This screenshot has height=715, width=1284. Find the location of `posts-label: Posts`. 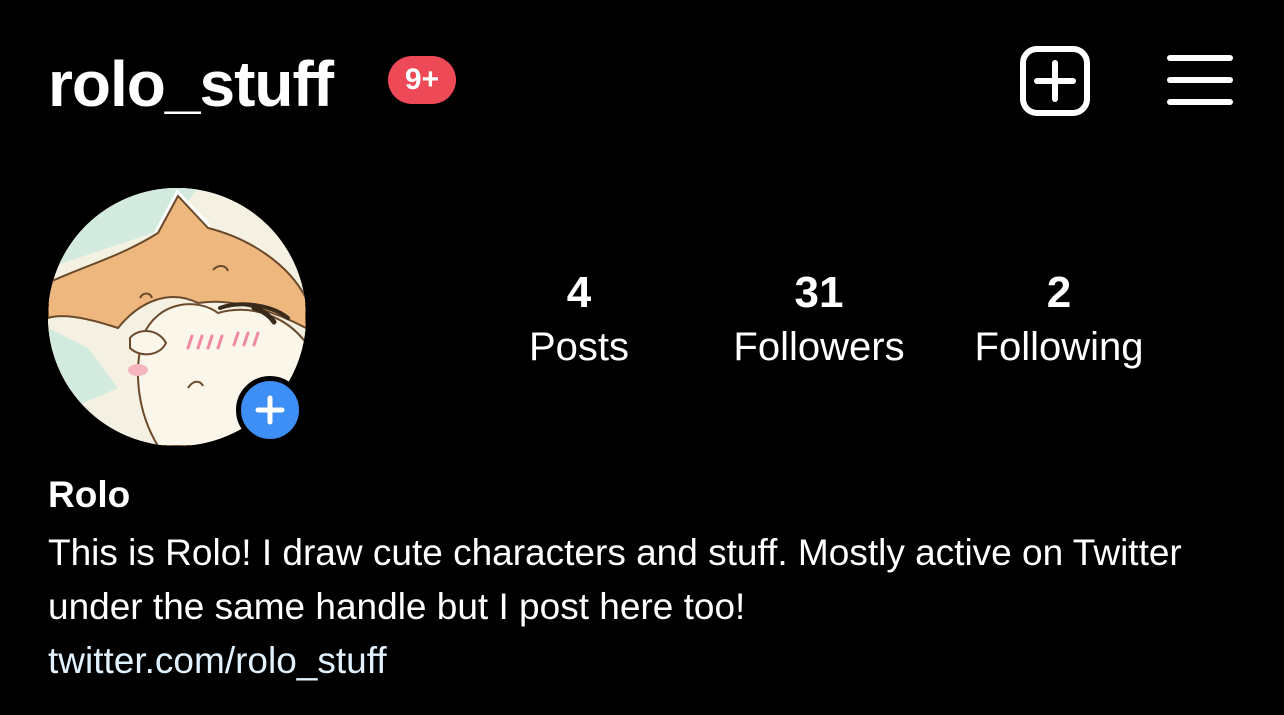

posts-label: Posts is located at coordinates (579, 347).